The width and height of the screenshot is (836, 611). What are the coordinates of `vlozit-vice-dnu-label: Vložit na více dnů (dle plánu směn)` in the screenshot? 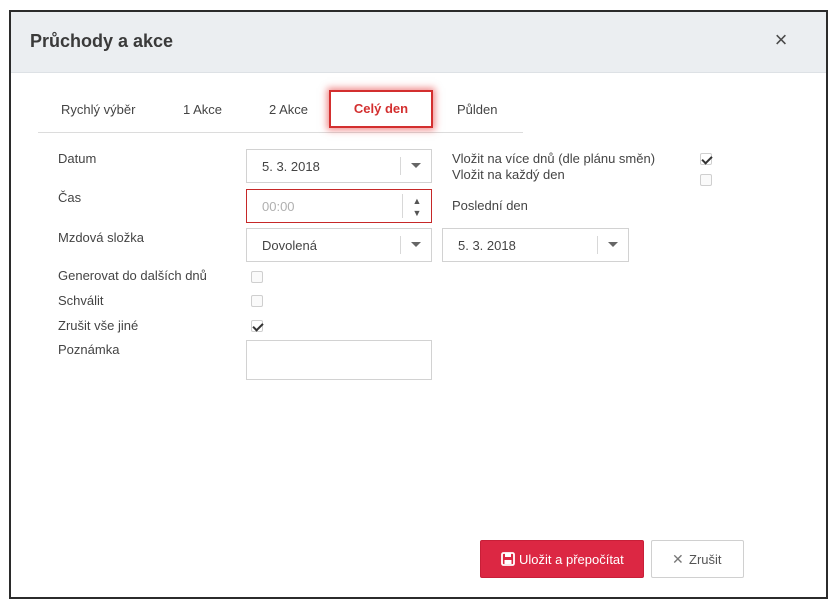 It's located at (554, 158).